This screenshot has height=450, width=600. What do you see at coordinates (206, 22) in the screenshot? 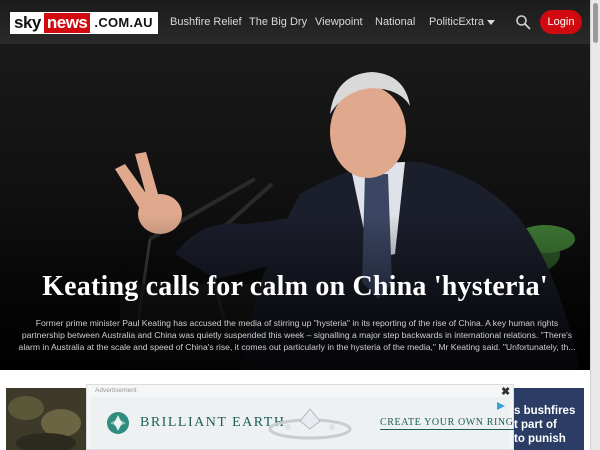
I see `nav-bushfire-relief: Bushfire Relief` at bounding box center [206, 22].